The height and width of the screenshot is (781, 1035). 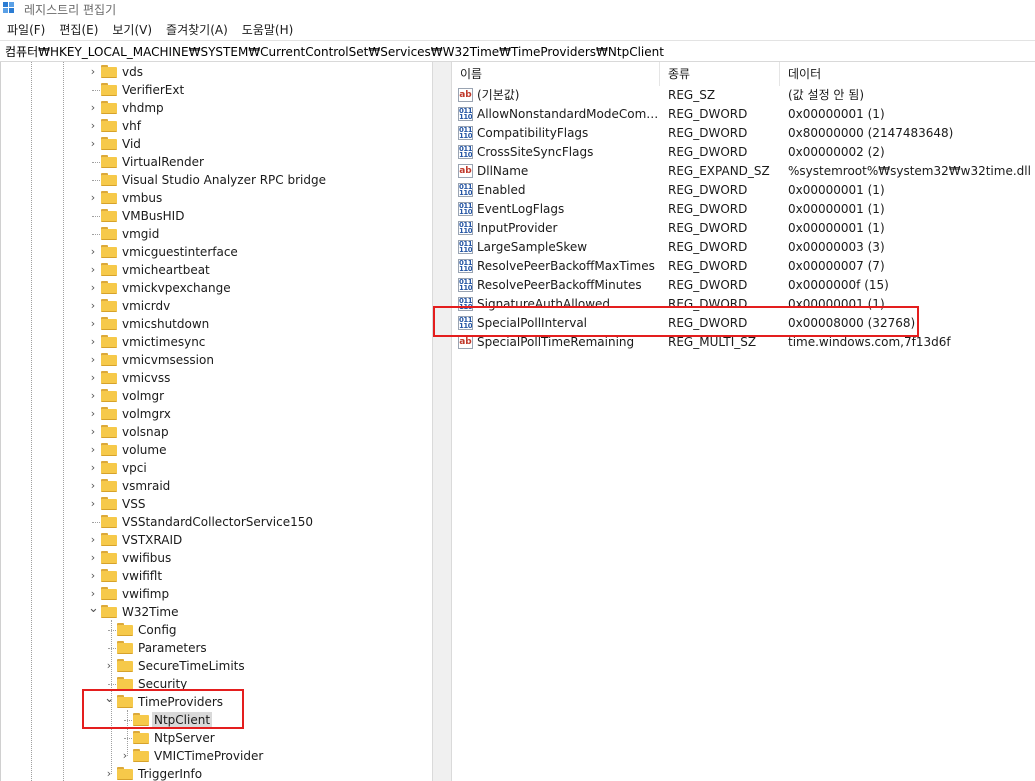 I want to click on menu-edit: 편집(E), so click(x=78, y=30).